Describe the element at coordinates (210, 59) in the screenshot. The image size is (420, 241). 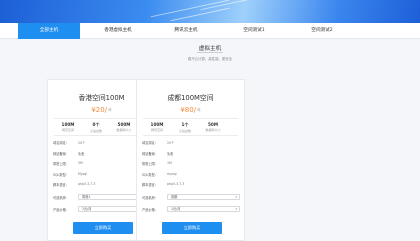
I see `page-subtitle: 稳不云计算、高性能、更安全` at that location.